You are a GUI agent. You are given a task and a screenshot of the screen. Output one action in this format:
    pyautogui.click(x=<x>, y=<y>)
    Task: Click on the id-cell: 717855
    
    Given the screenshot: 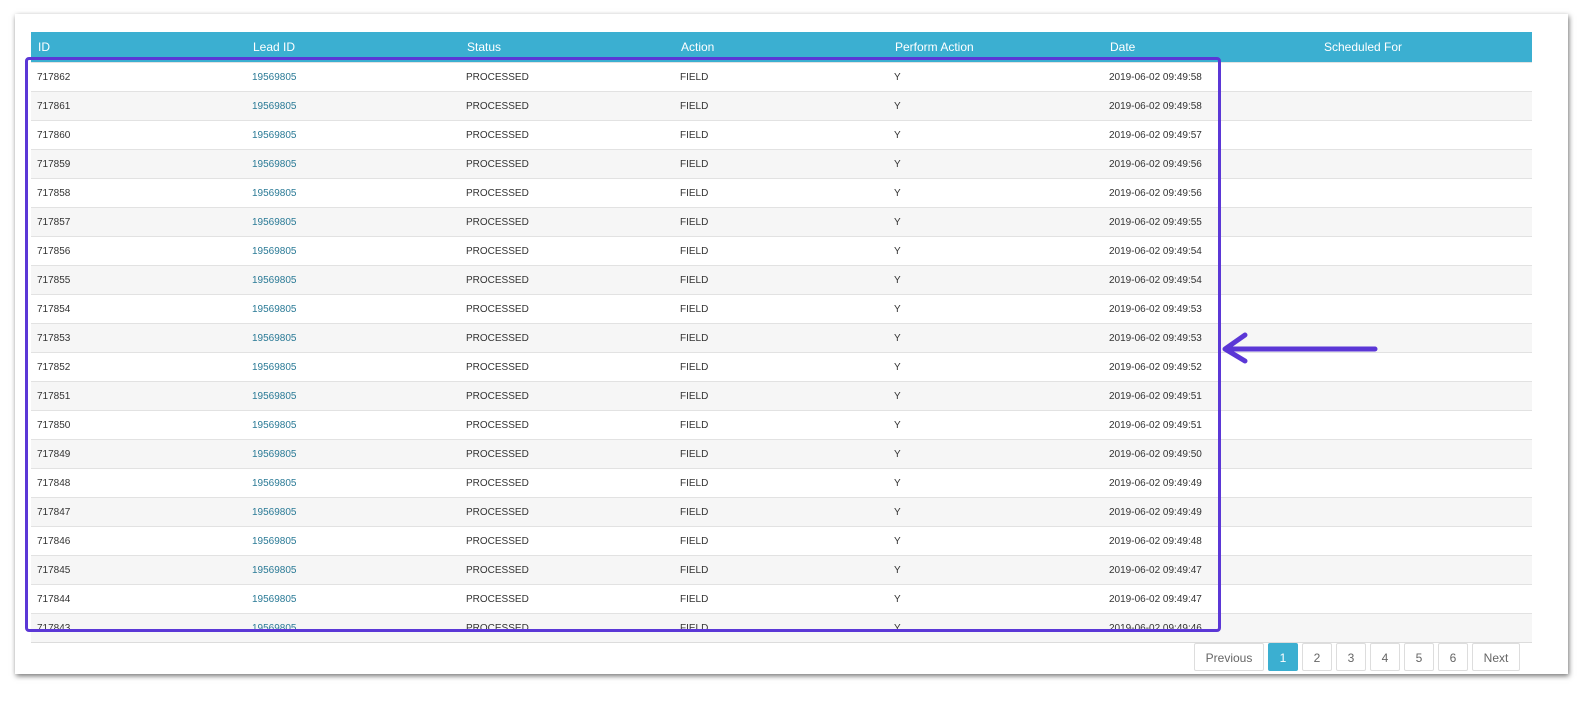 What is the action you would take?
    pyautogui.click(x=138, y=280)
    